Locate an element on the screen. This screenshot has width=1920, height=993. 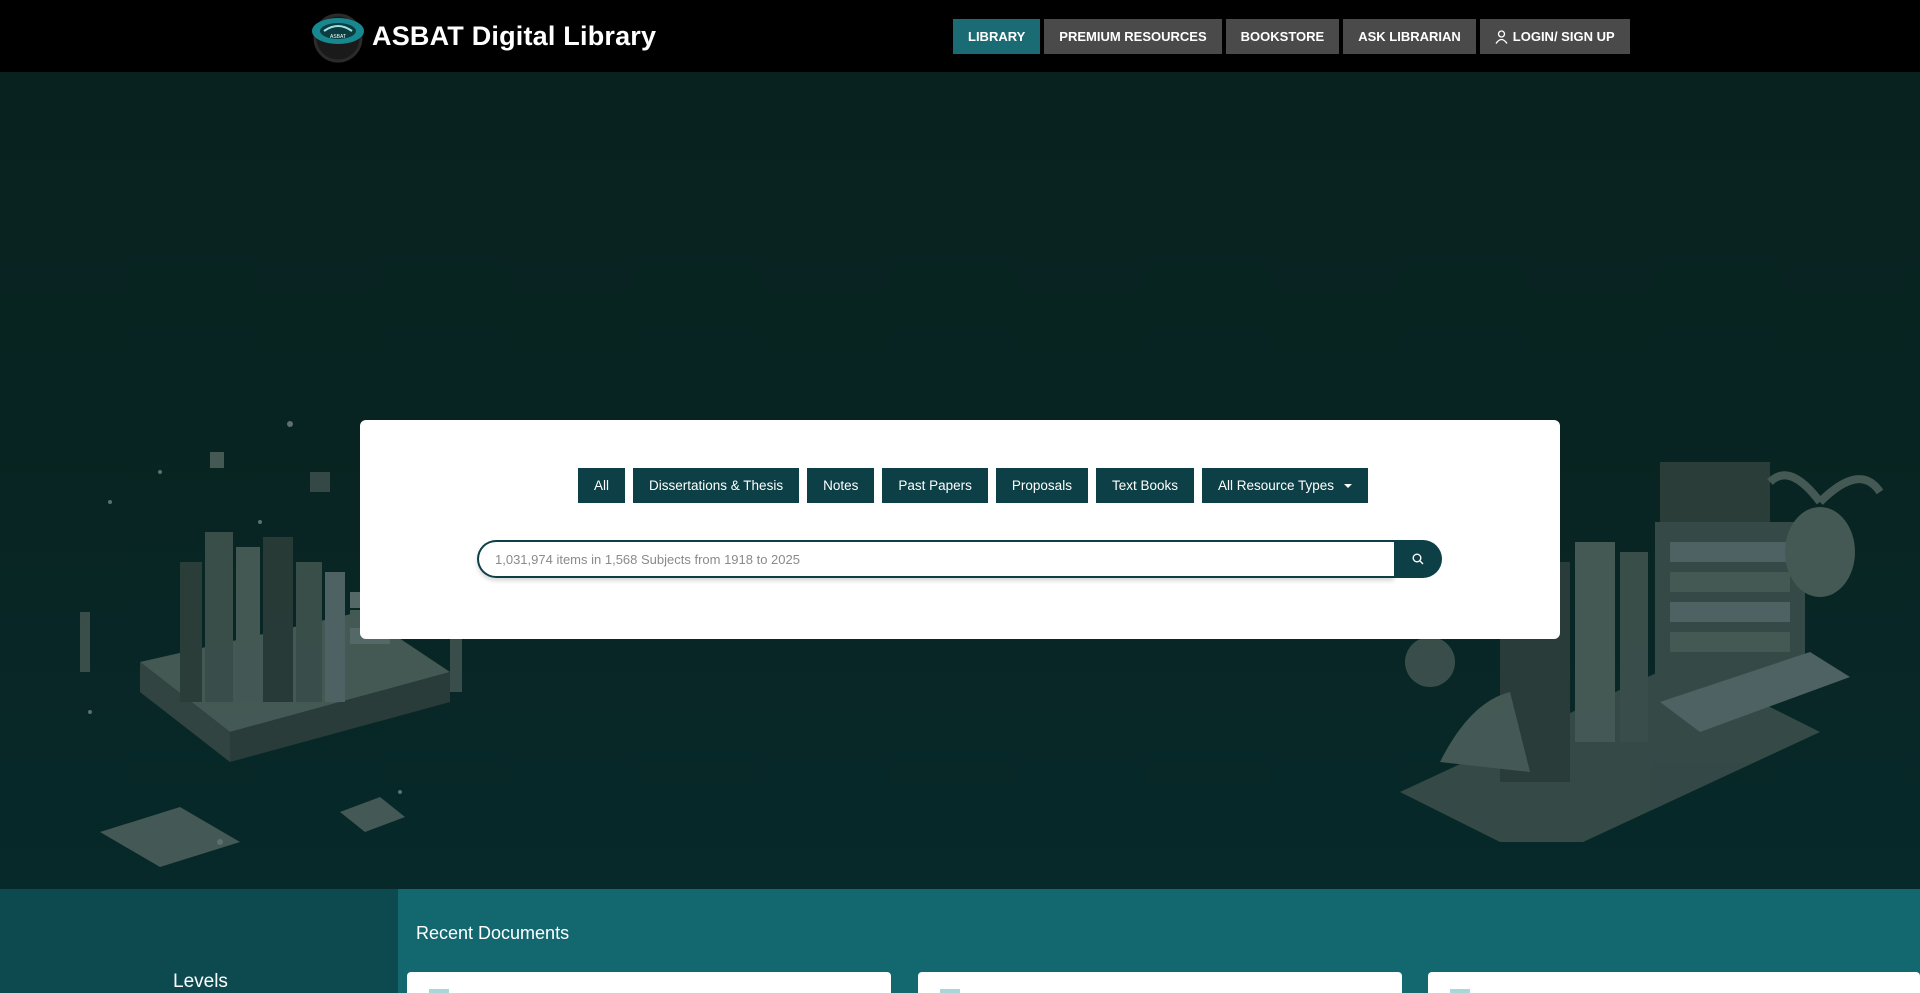
resource-types-dropdown: All Resource Types is located at coordinates (1285, 485).